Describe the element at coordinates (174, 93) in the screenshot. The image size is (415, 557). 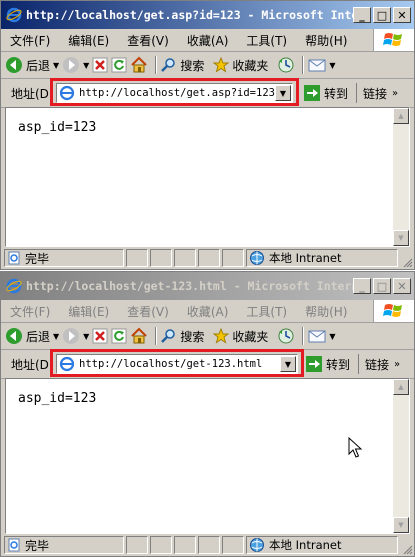
I see `address-field: http://localhost/get.asp?id=123 ▼` at that location.